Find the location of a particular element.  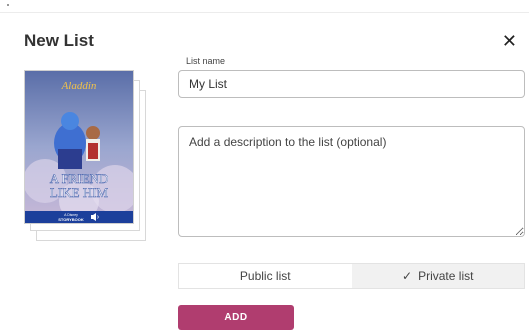

cover-series-logo: Aladdin is located at coordinates (79, 86).